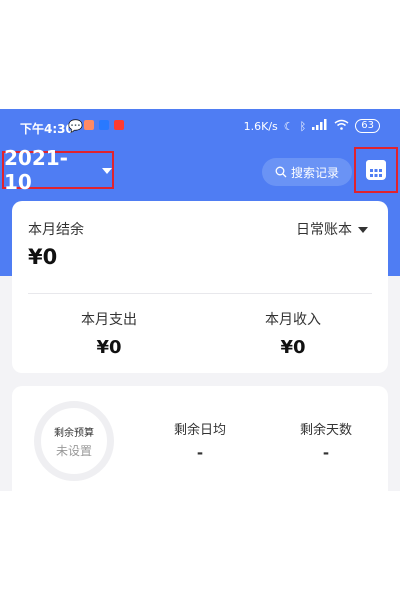  Describe the element at coordinates (326, 453) in the screenshot. I see `remaining-days-value: -` at that location.